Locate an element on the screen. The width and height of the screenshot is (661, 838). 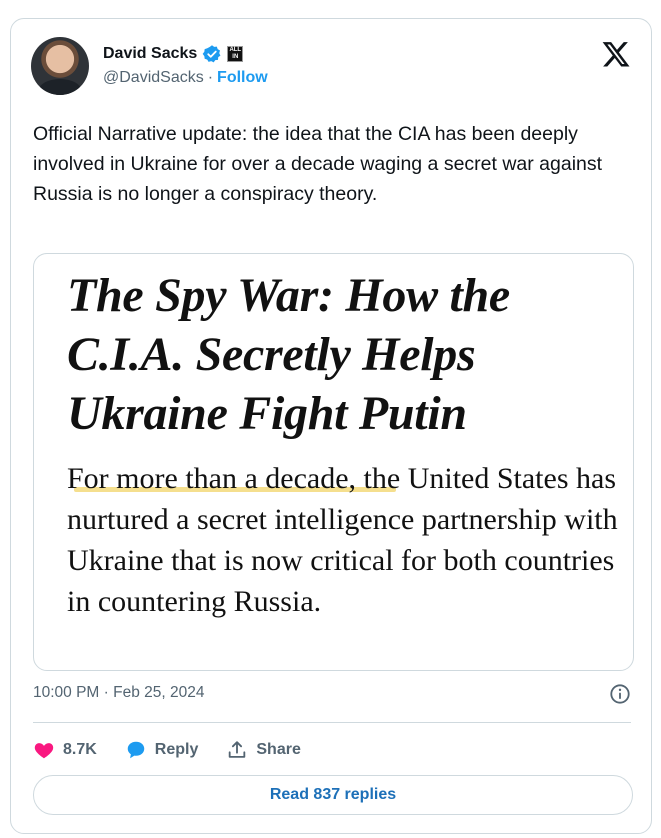
share-label: Share is located at coordinates (278, 749).